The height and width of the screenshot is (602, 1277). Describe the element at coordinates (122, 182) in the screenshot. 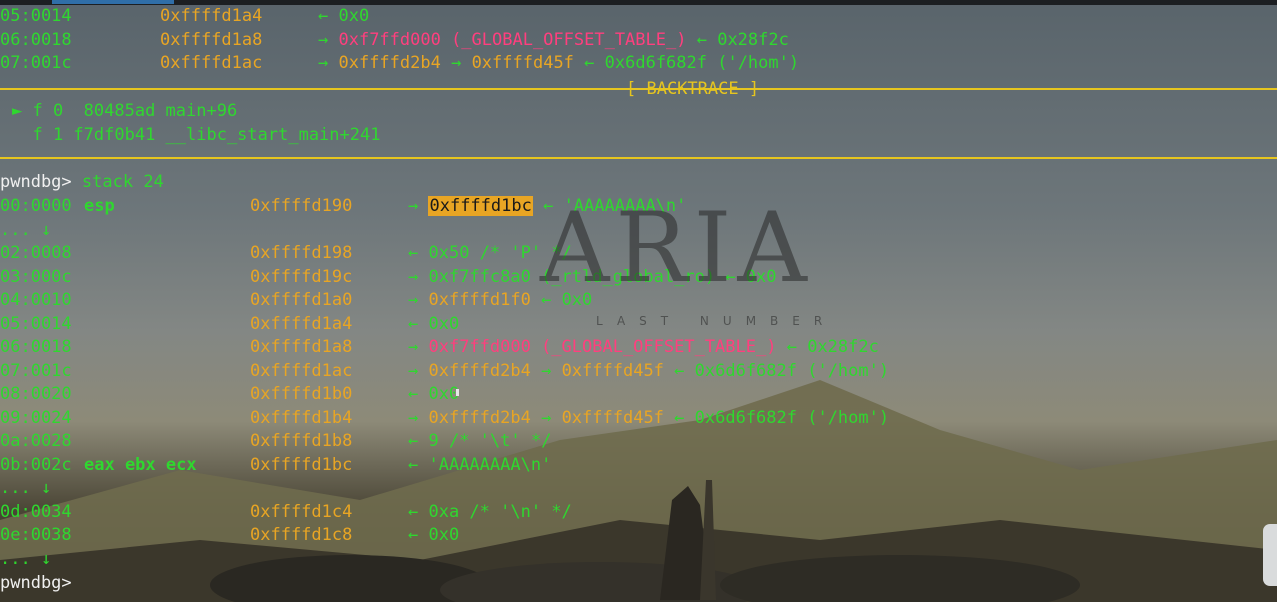

I see `command-text: stack 24` at that location.